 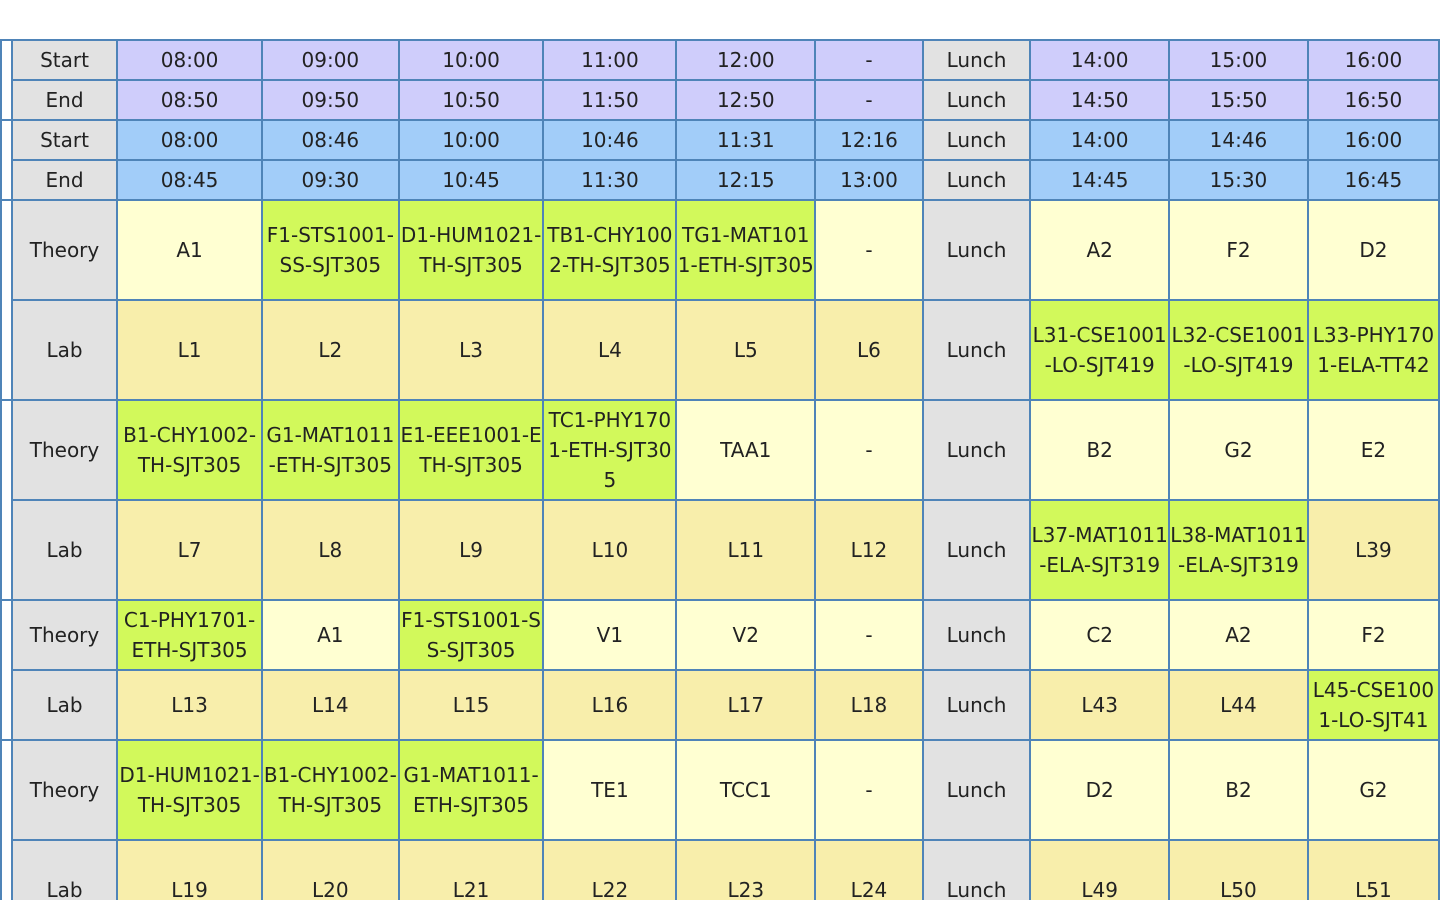 I want to click on course-slot-cell: L45-CSE1001-LO-SJT41, so click(x=1373, y=705).